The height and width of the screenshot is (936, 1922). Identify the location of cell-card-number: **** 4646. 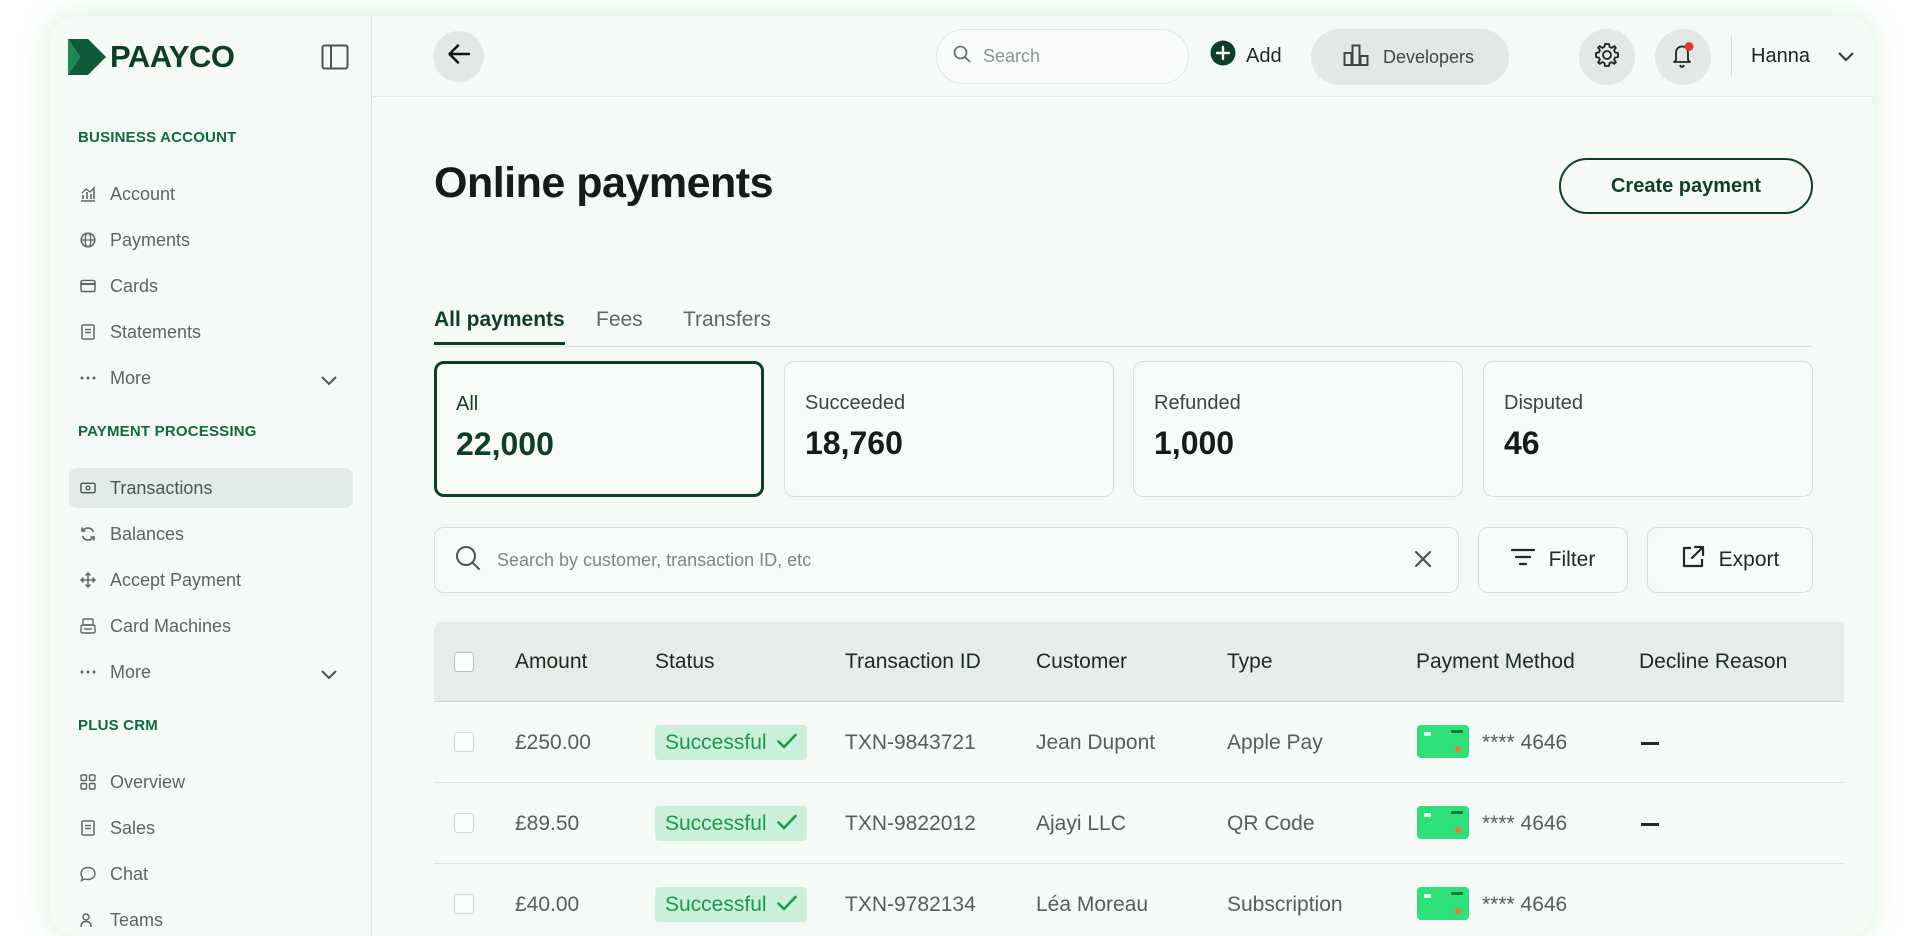
(1525, 742).